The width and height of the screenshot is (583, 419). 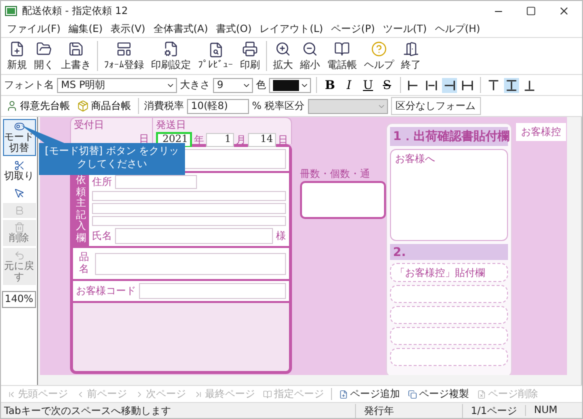 I want to click on customer-code-label: お客様コード, so click(x=106, y=291).